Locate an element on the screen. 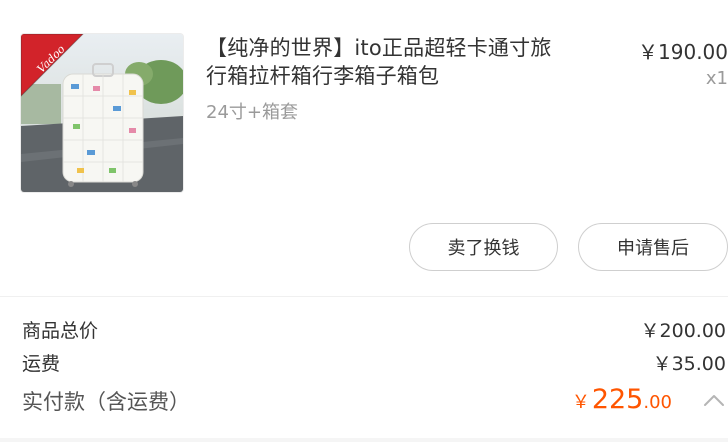 The width and height of the screenshot is (728, 442). product-title-line1: 【纯净的世界】ito正品超轻卡通寸旅 is located at coordinates (379, 48).